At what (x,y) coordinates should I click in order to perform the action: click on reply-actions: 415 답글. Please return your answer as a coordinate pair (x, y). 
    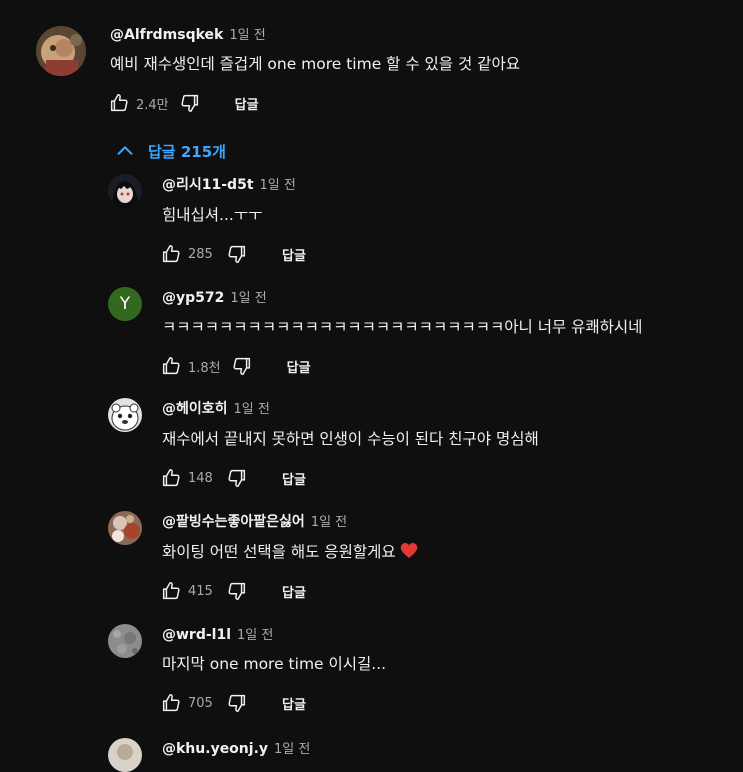
    Looking at the image, I should click on (290, 591).